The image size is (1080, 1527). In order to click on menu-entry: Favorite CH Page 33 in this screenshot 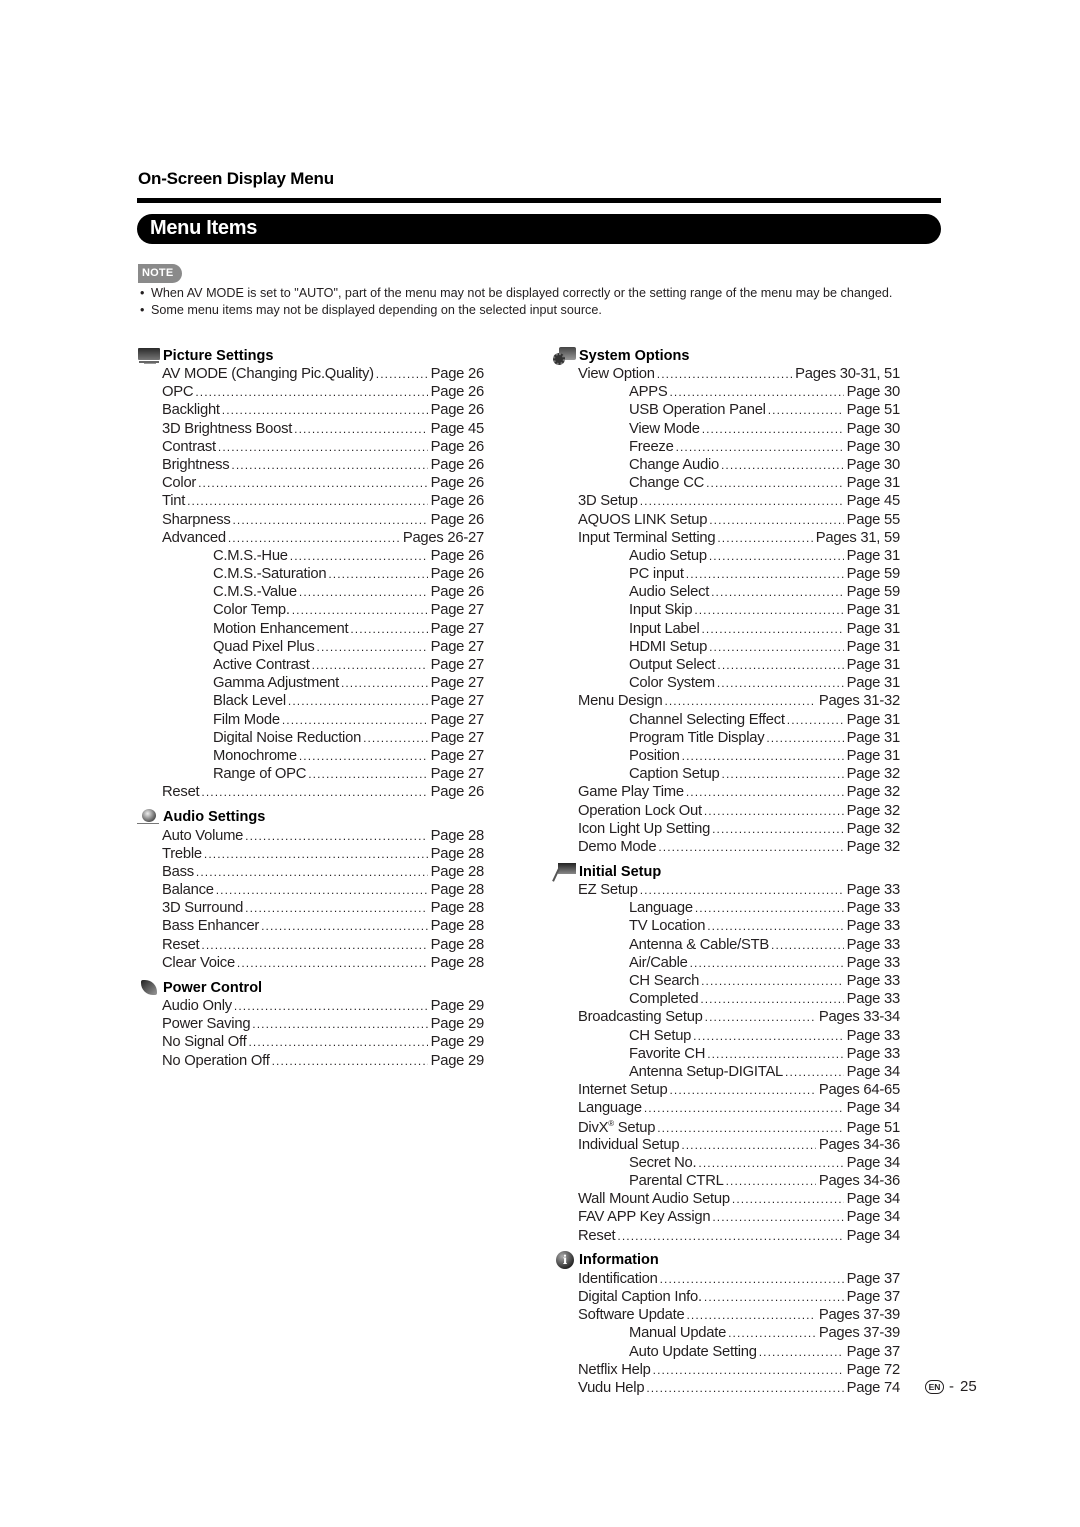, I will do `click(726, 1055)`.